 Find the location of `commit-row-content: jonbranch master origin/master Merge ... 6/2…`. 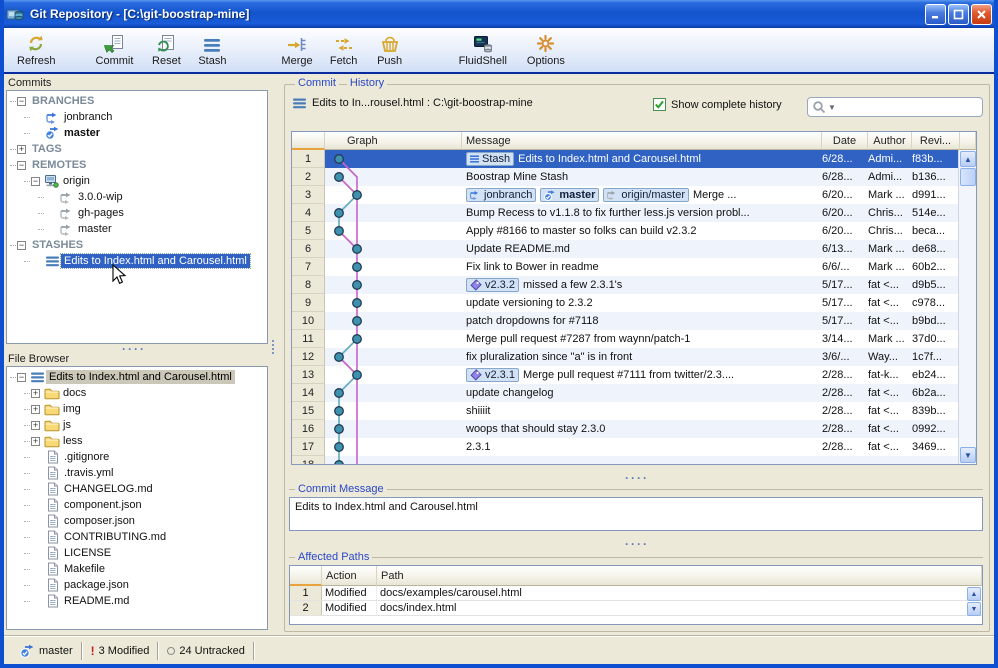

commit-row-content: jonbranch master origin/master Merge ... 6/2… is located at coordinates (650, 195).